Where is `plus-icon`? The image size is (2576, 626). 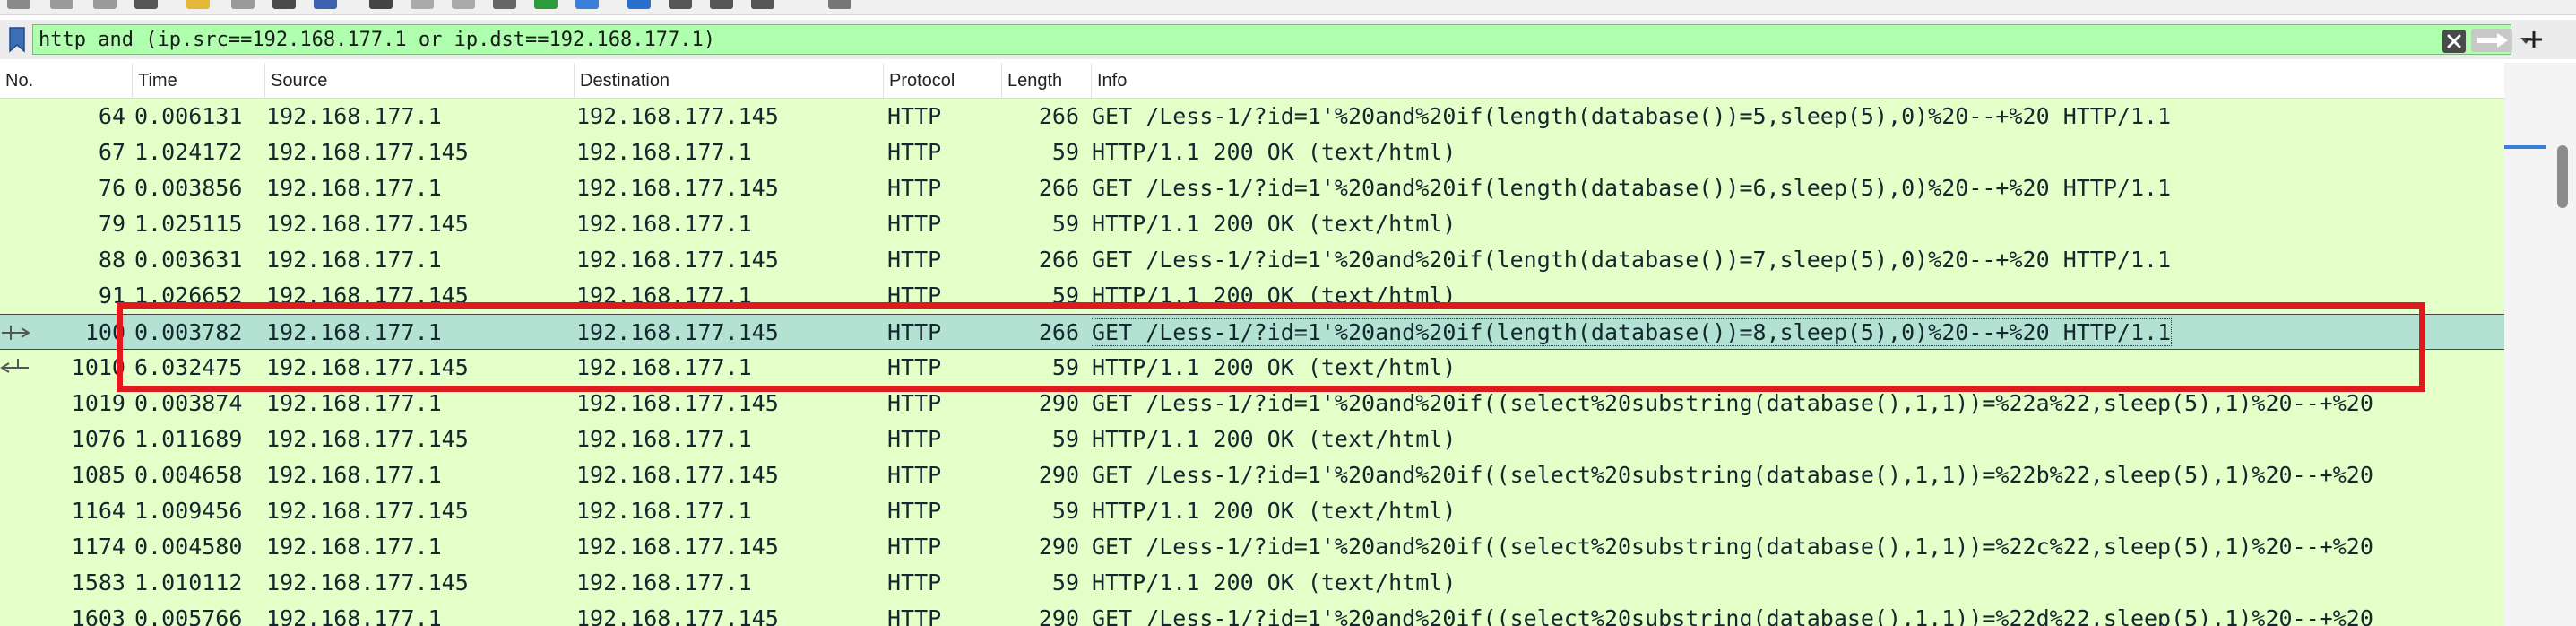 plus-icon is located at coordinates (2534, 39).